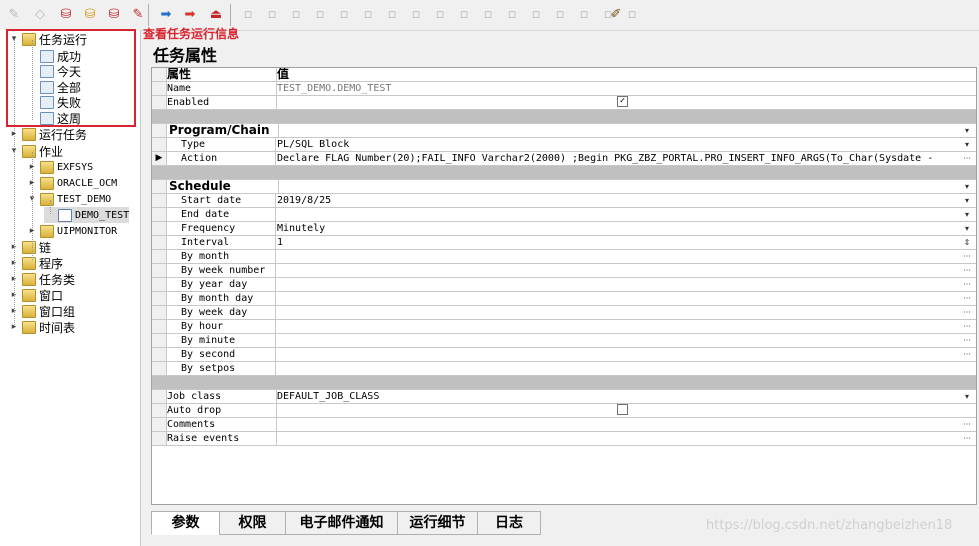 The image size is (979, 546). Describe the element at coordinates (617, 396) in the screenshot. I see `property-value: DEFAULT_JOB_CLASS` at that location.